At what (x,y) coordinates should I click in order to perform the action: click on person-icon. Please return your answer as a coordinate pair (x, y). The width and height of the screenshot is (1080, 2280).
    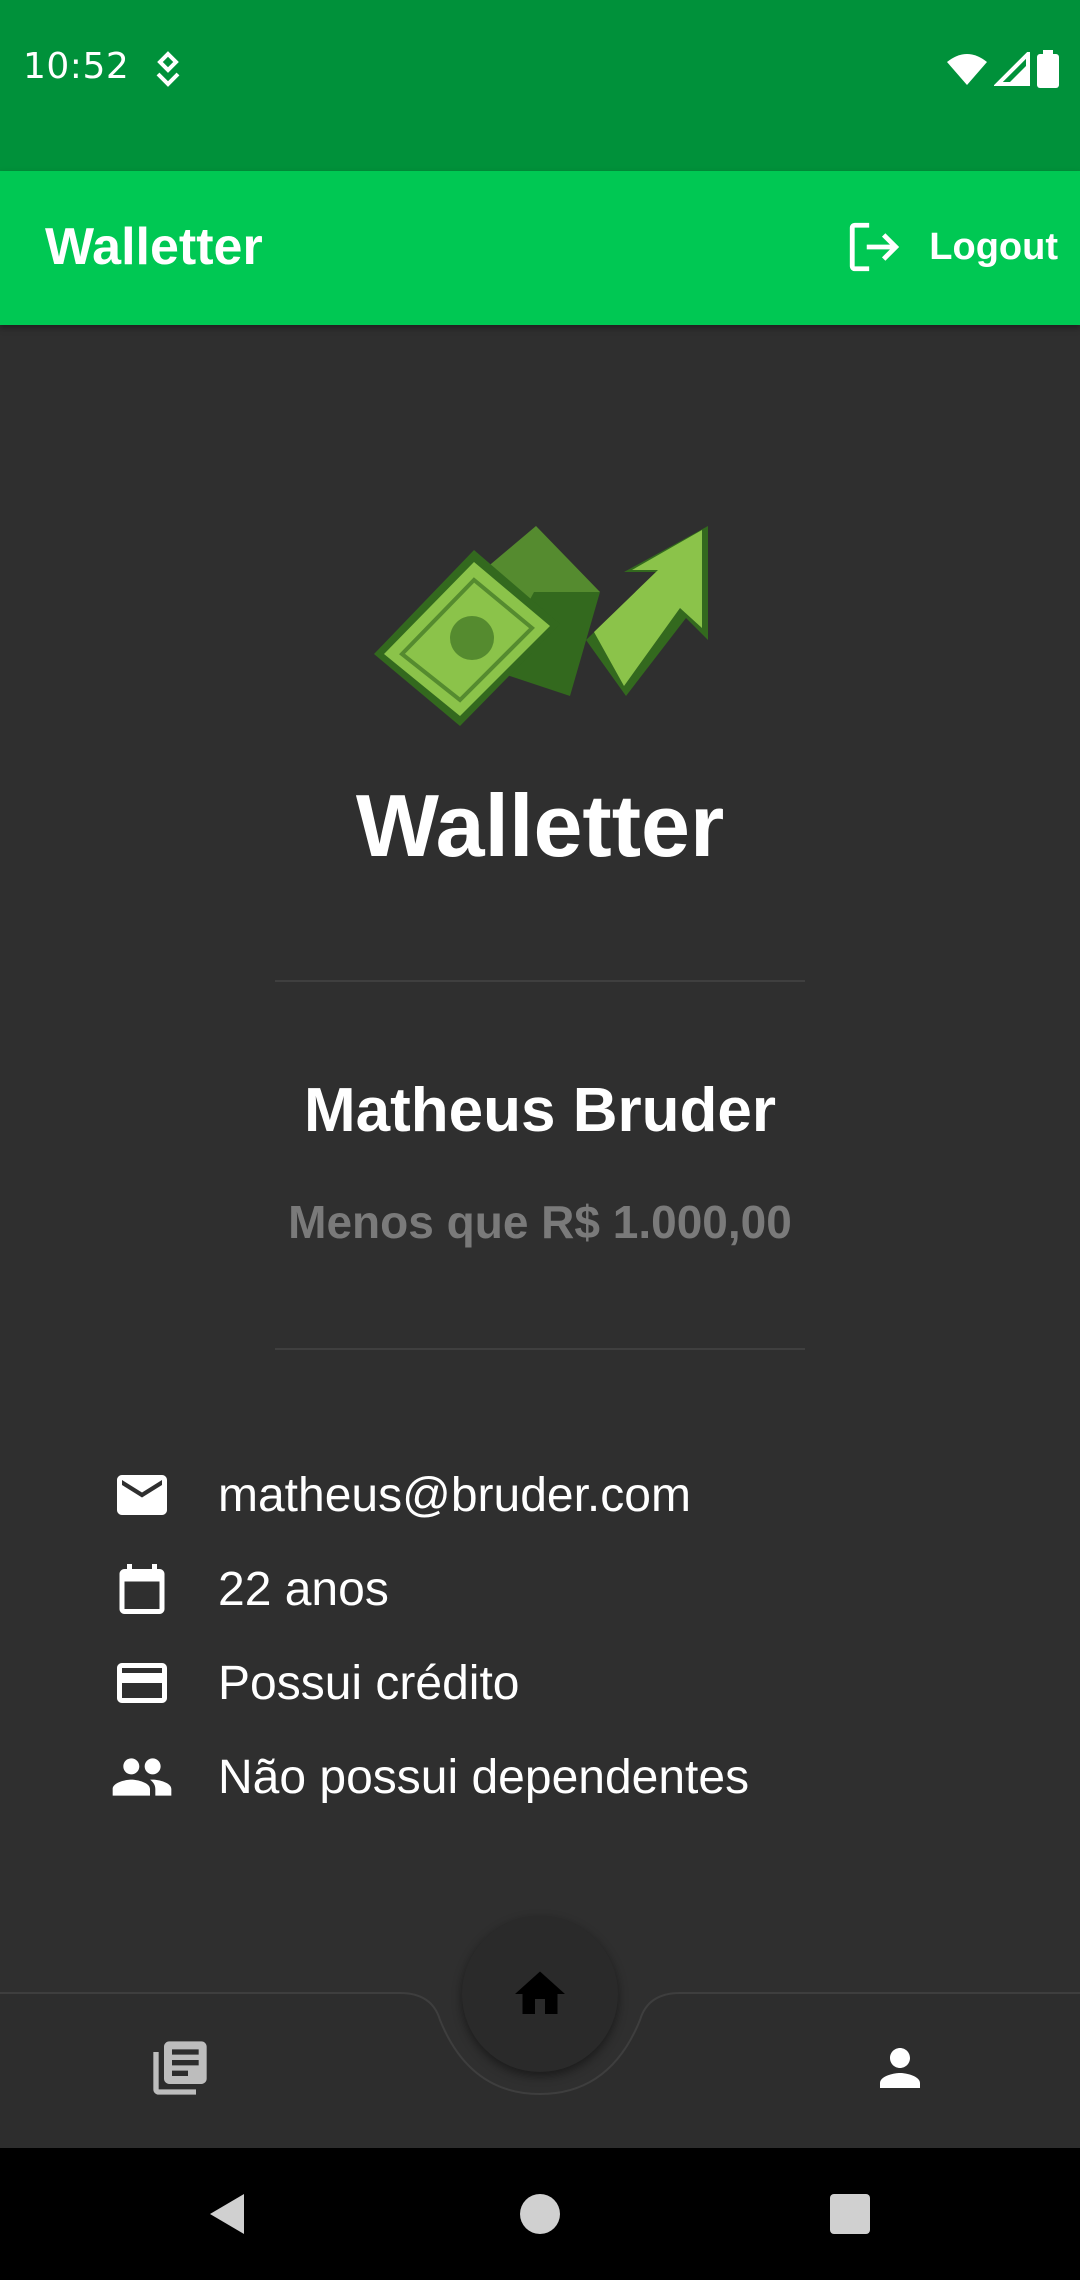
    Looking at the image, I should click on (900, 2068).